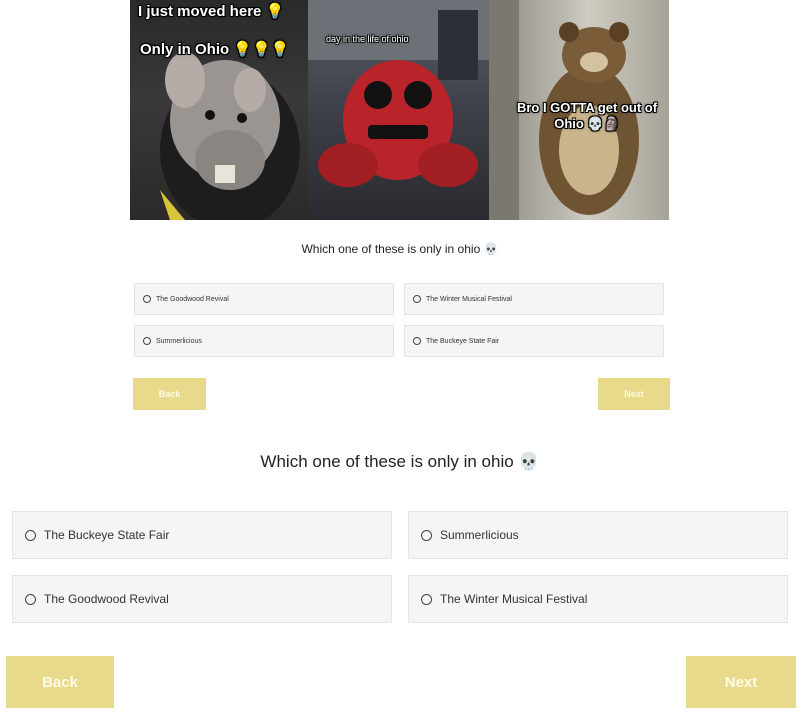 Image resolution: width=800 pixels, height=714 pixels. Describe the element at coordinates (60, 682) in the screenshot. I see `large-back-button: Back` at that location.